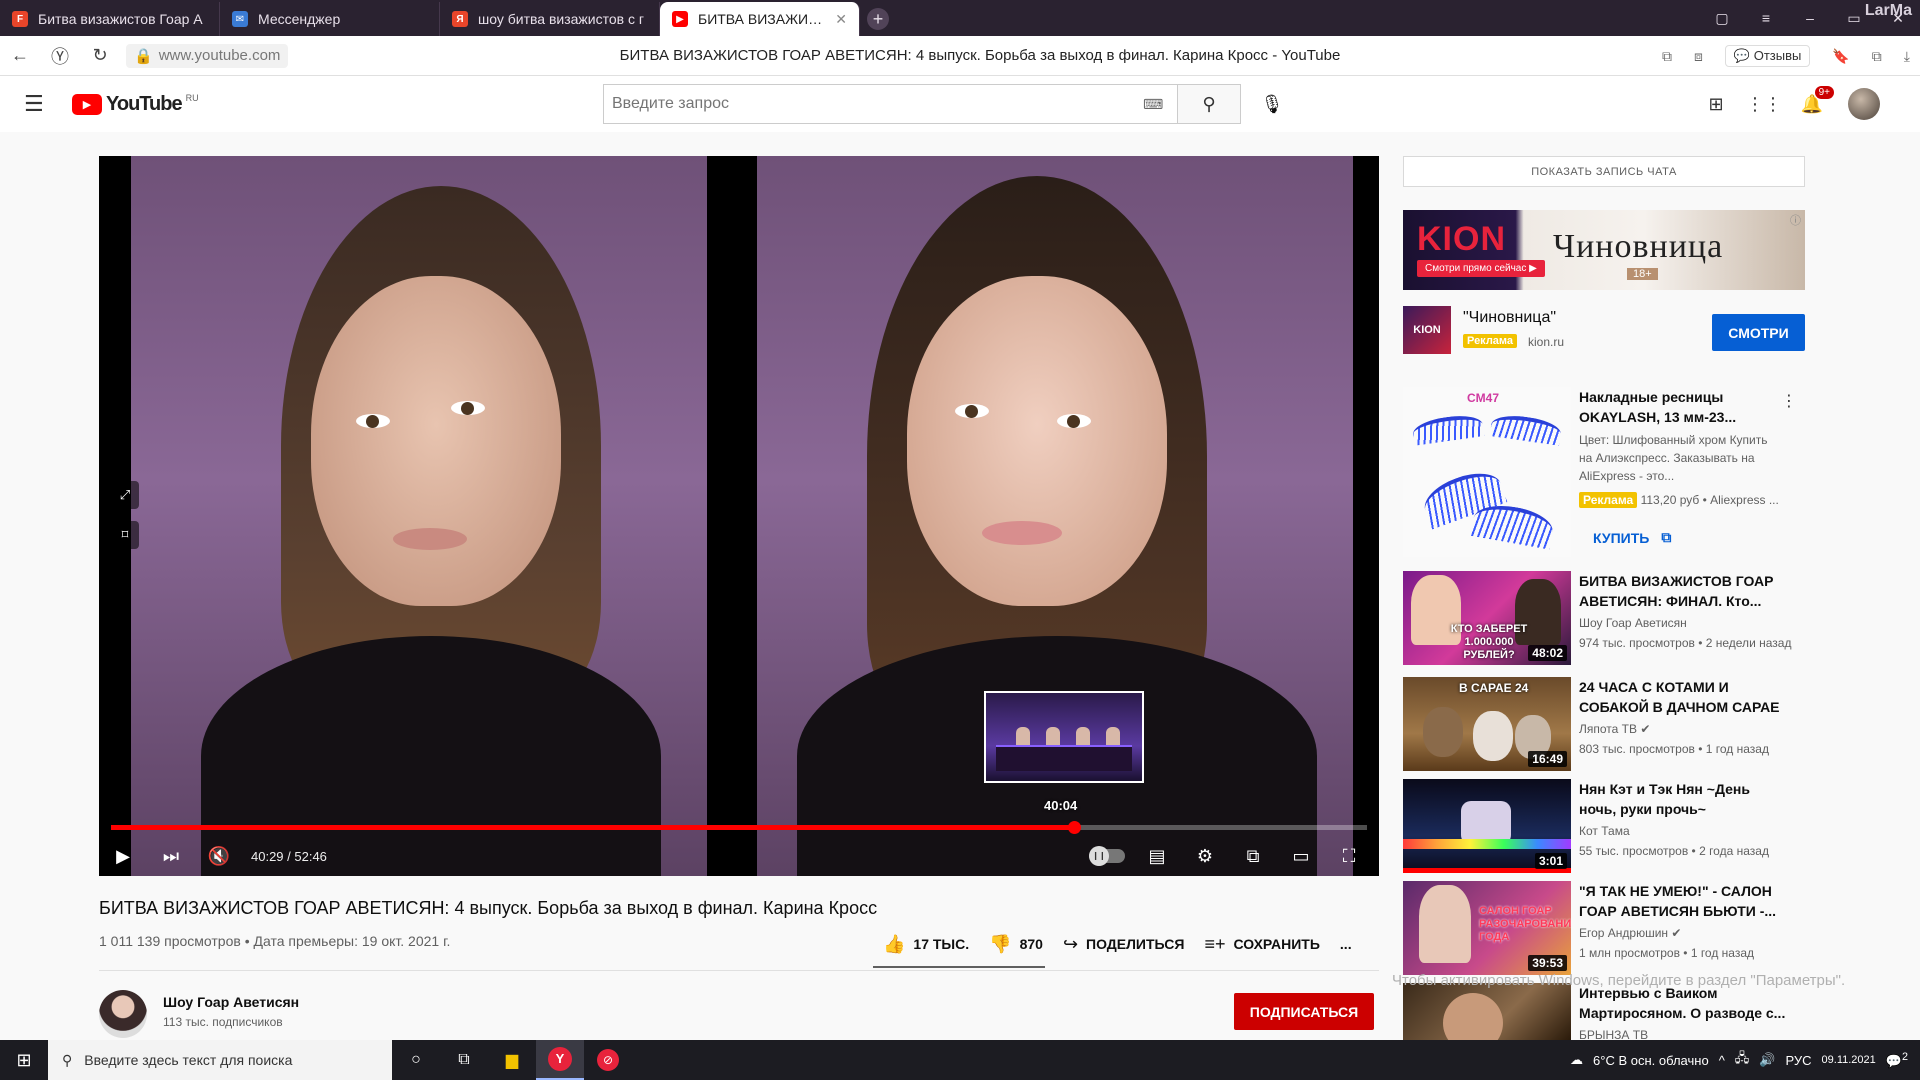 The height and width of the screenshot is (1080, 1920). What do you see at coordinates (1764, 104) in the screenshot?
I see `apps-grid-icon: ⋮⋮` at bounding box center [1764, 104].